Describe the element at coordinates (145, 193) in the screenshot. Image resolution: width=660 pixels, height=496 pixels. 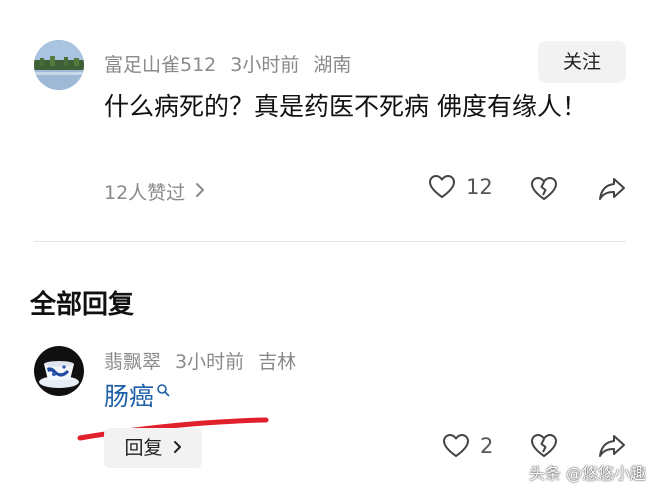
I see `likes-text: 12人赞过` at that location.